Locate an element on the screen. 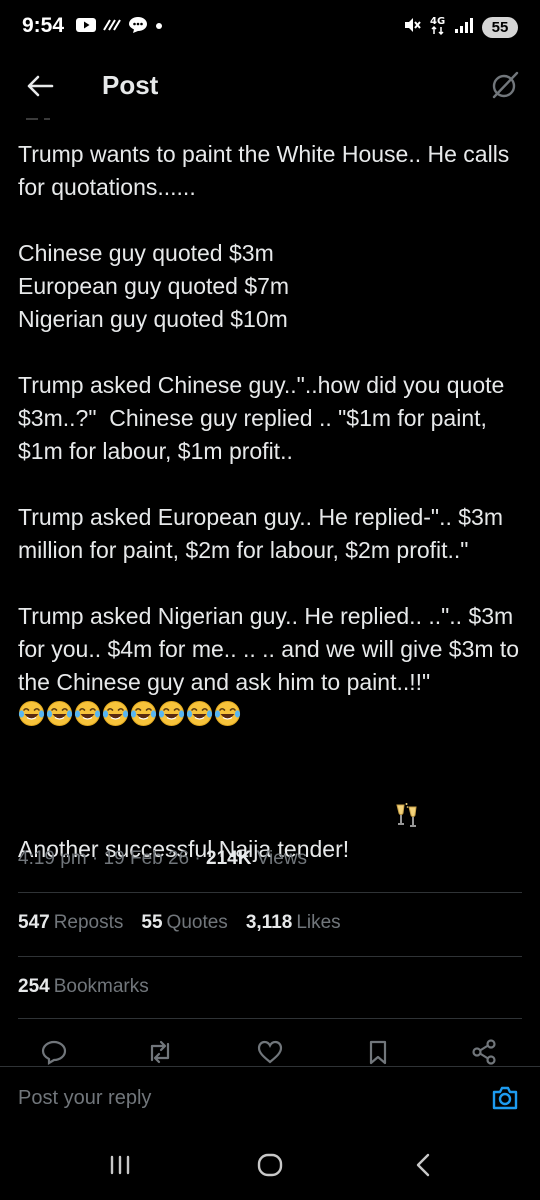 The image size is (540, 1200). status-bar: 9:54 4G 55 is located at coordinates (270, 28).